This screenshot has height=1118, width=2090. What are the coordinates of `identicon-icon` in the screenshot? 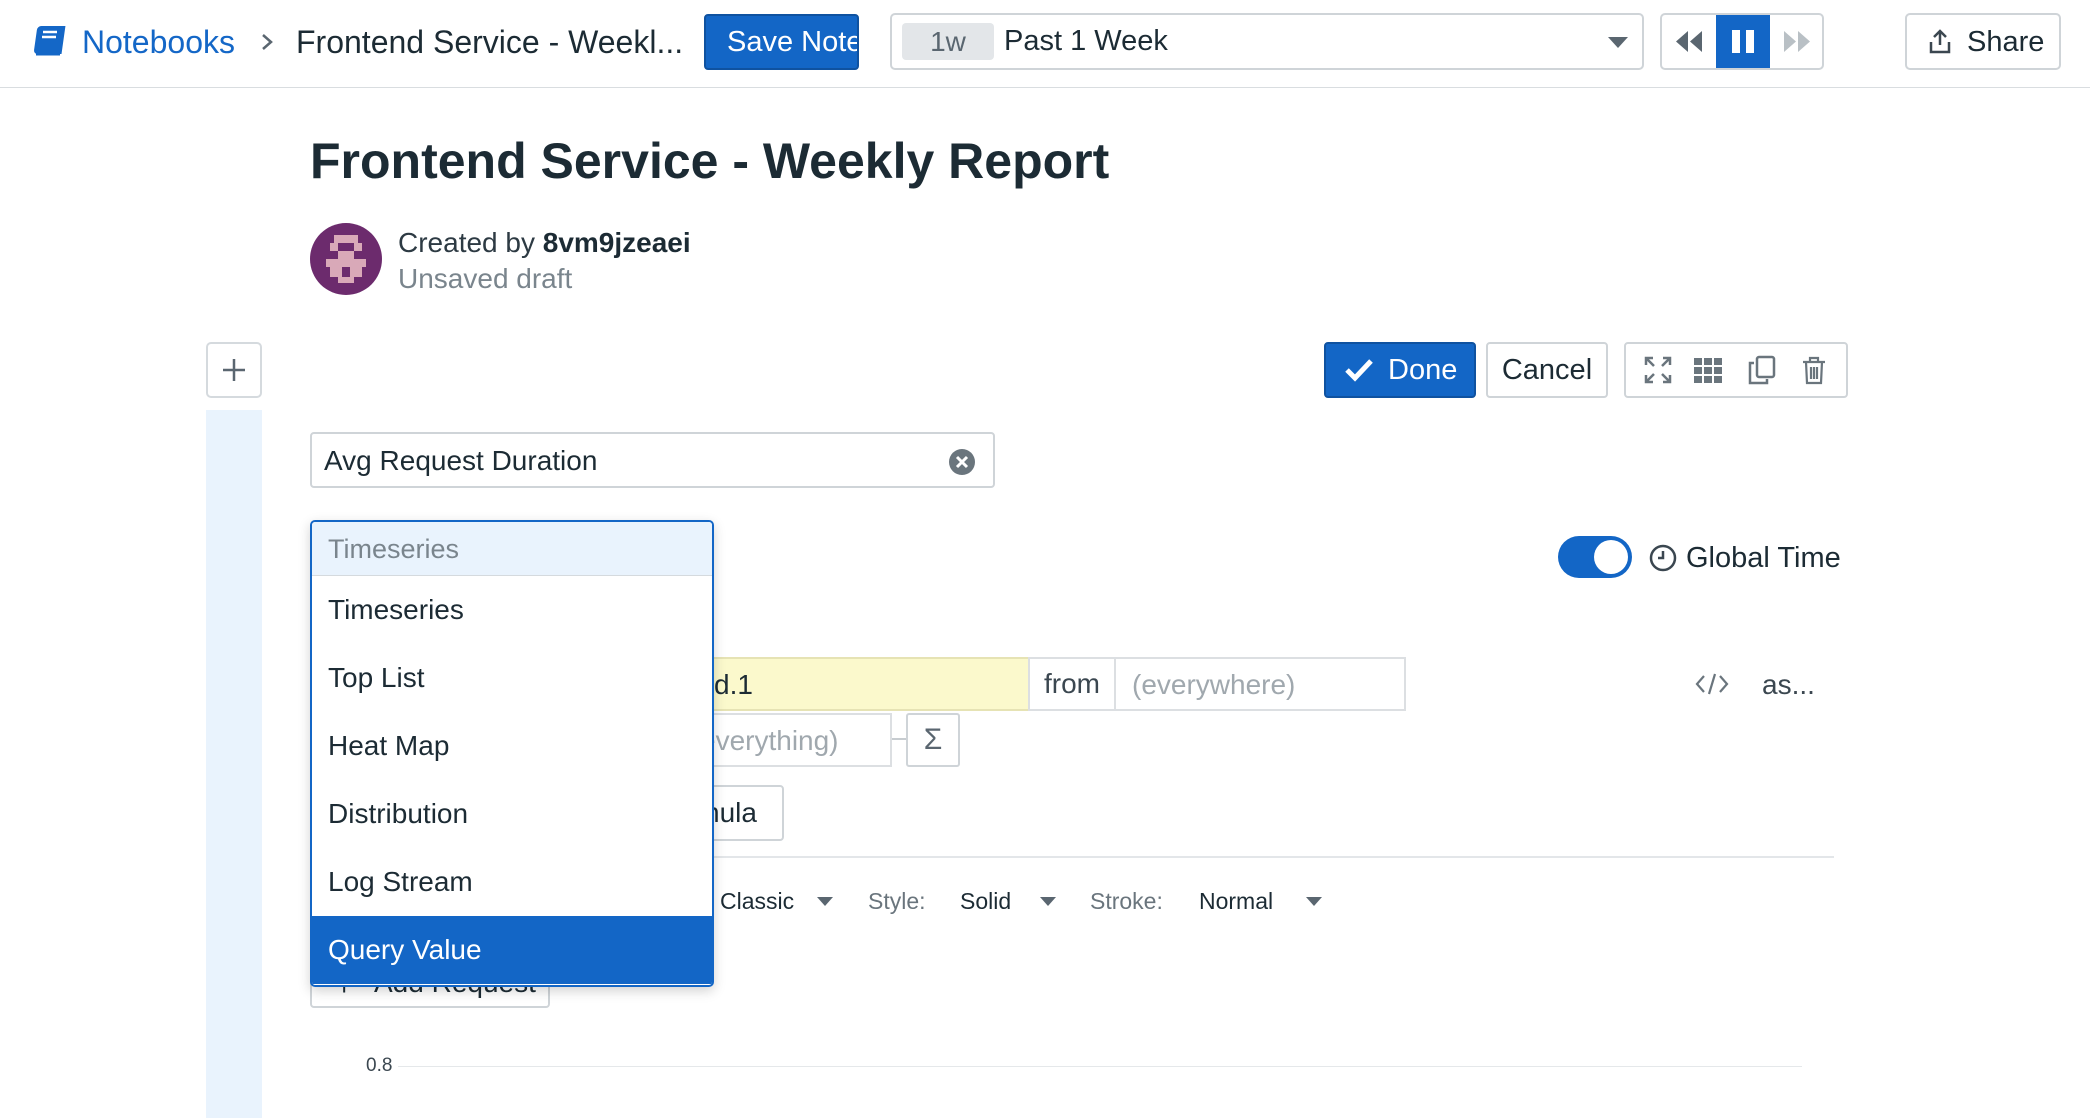 It's located at (346, 259).